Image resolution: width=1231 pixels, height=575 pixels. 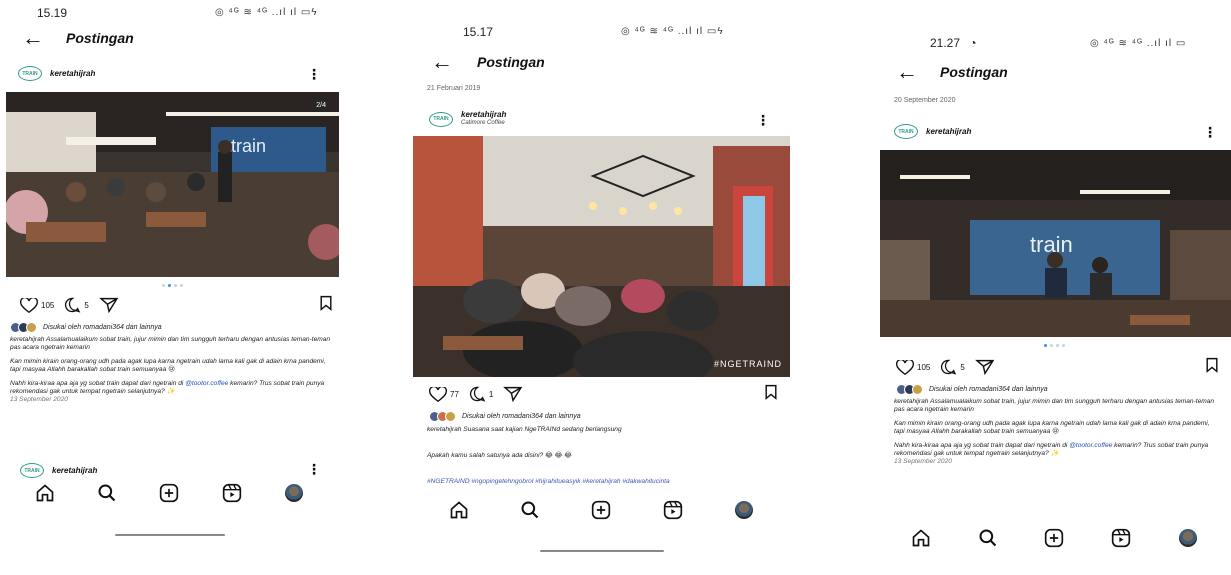 What do you see at coordinates (945, 43) in the screenshot?
I see `status-time-text: 21.27` at bounding box center [945, 43].